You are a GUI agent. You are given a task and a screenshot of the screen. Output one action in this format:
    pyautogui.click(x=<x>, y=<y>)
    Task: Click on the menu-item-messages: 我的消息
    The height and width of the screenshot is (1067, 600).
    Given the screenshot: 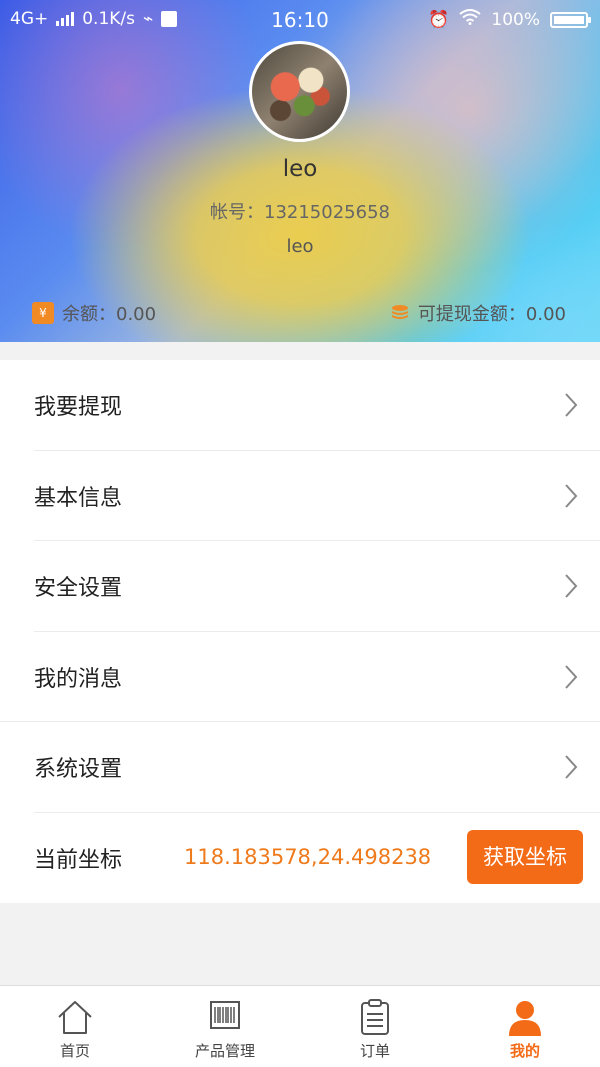 What is the action you would take?
    pyautogui.click(x=300, y=677)
    